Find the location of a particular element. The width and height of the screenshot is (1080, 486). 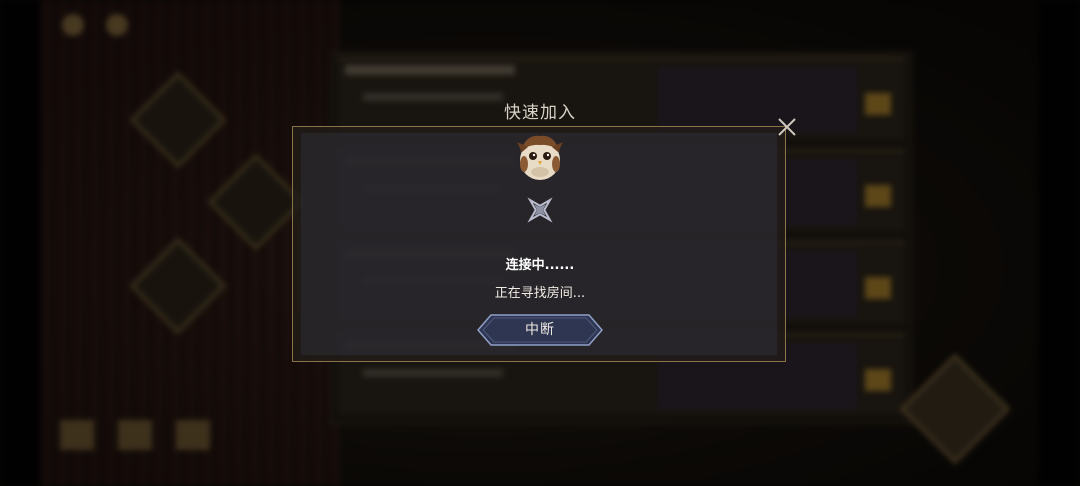

close-icon is located at coordinates (787, 127).